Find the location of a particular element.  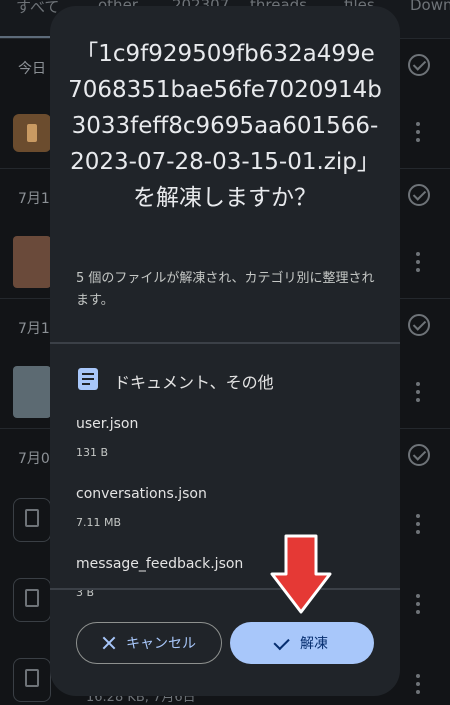

cancel-label: キャンセル is located at coordinates (161, 644).